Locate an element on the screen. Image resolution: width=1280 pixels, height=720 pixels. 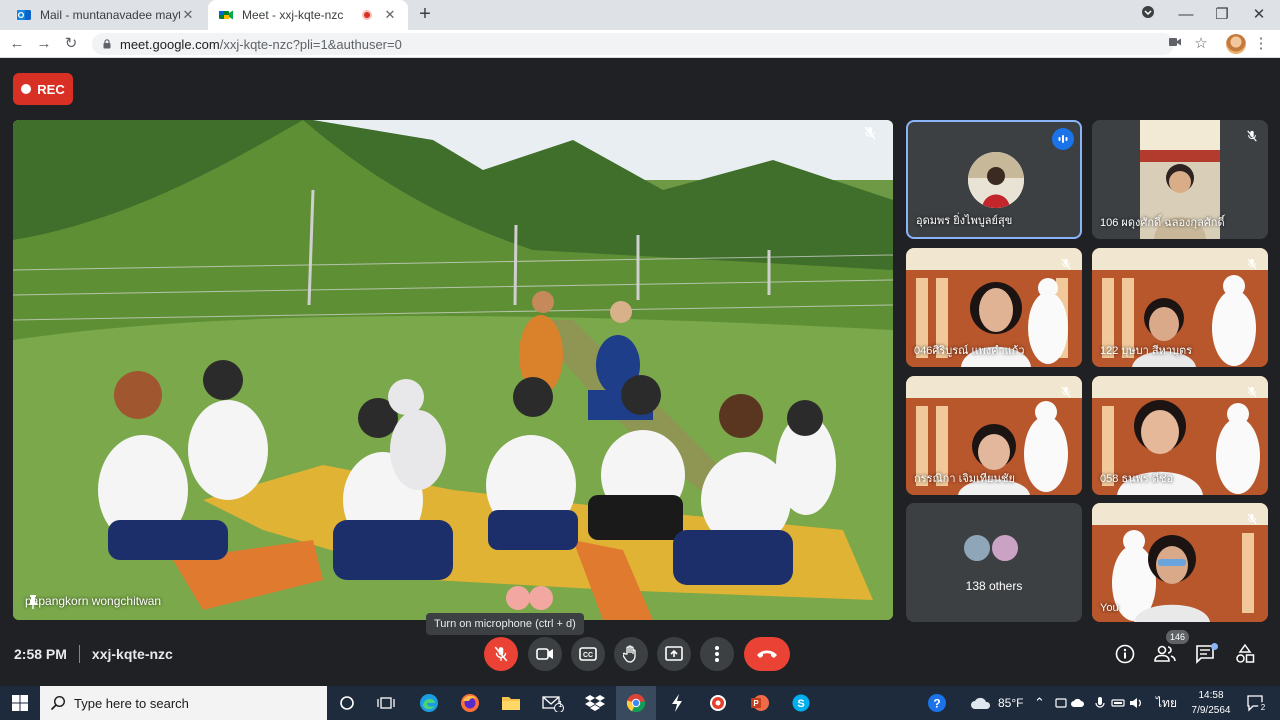
skype-icon: S is located at coordinates (801, 703).